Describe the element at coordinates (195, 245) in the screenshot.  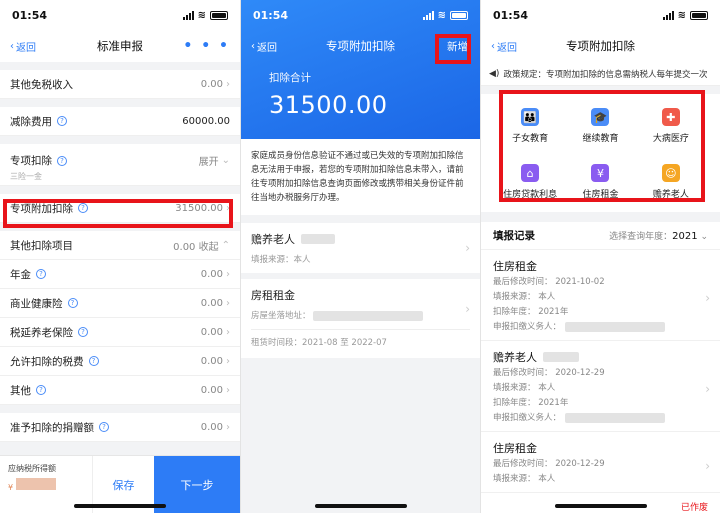
I see `collapse-toggle: 0.00 收起` at that location.